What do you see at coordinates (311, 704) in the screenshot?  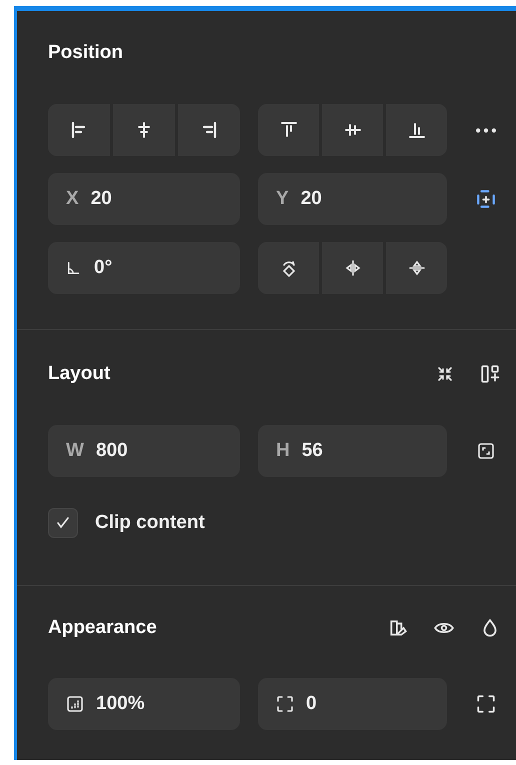 I see `field-value: 0` at bounding box center [311, 704].